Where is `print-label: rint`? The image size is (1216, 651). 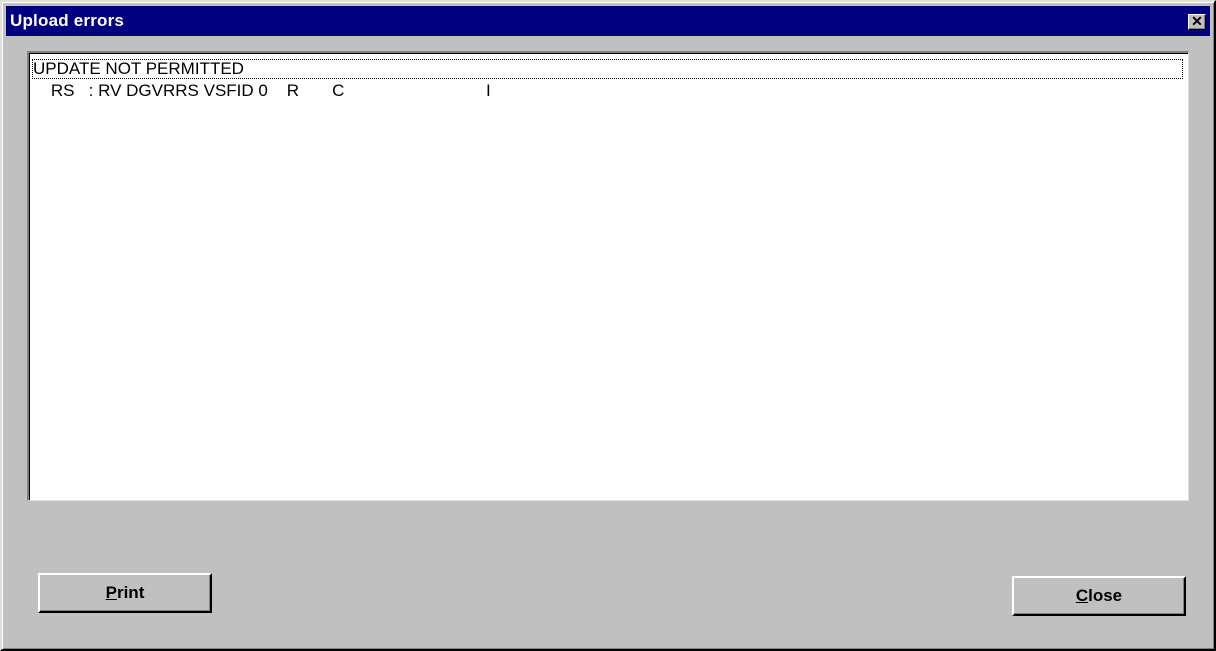 print-label: rint is located at coordinates (130, 592).